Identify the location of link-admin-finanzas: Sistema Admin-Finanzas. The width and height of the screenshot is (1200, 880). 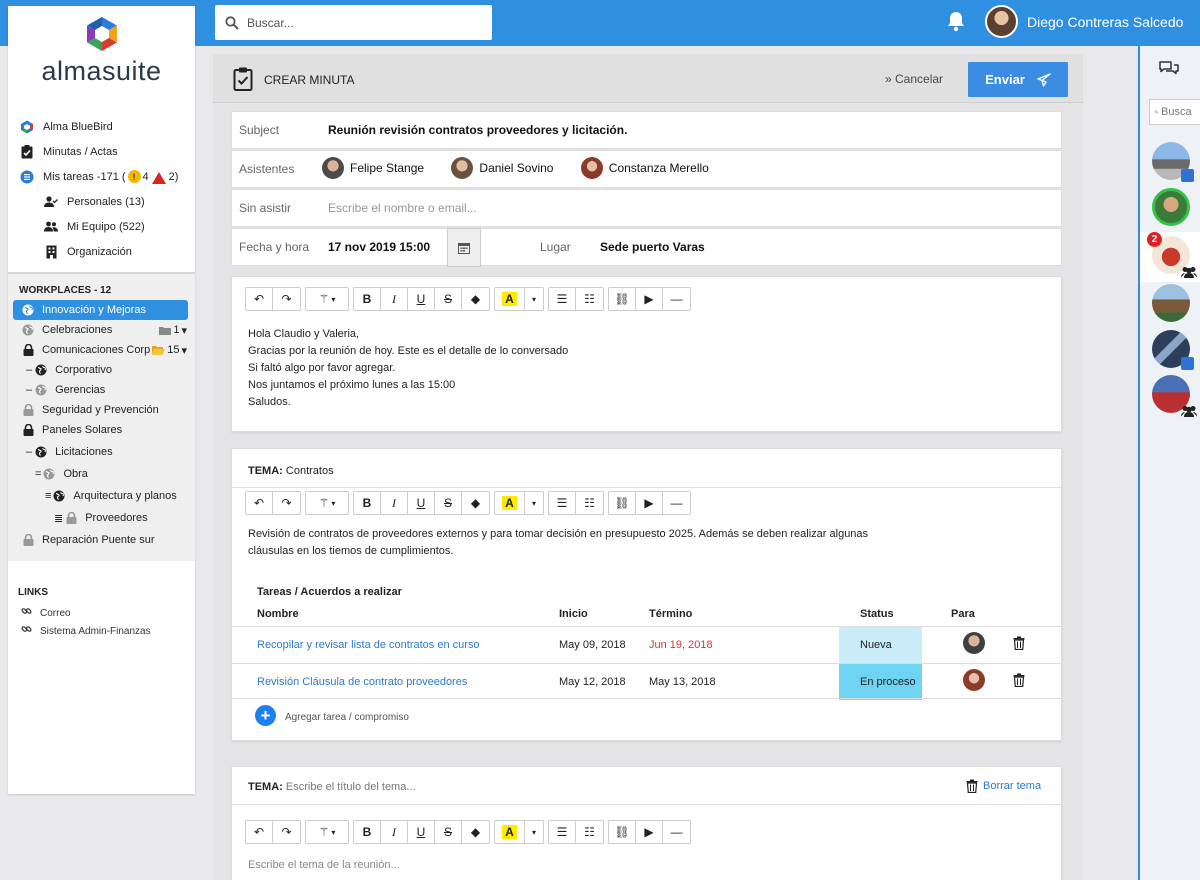
(106, 631).